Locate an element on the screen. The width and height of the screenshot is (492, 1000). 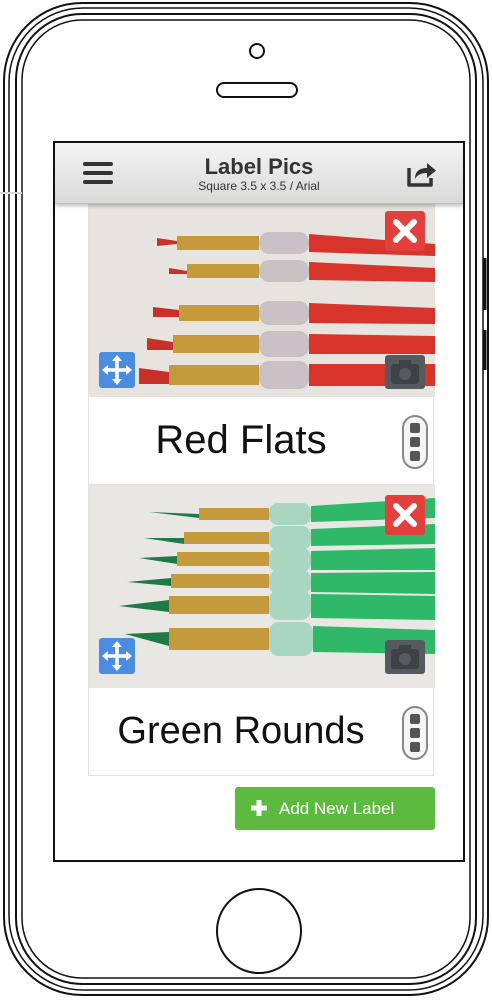
label-name-row: Green Rounds is located at coordinates (261, 731).